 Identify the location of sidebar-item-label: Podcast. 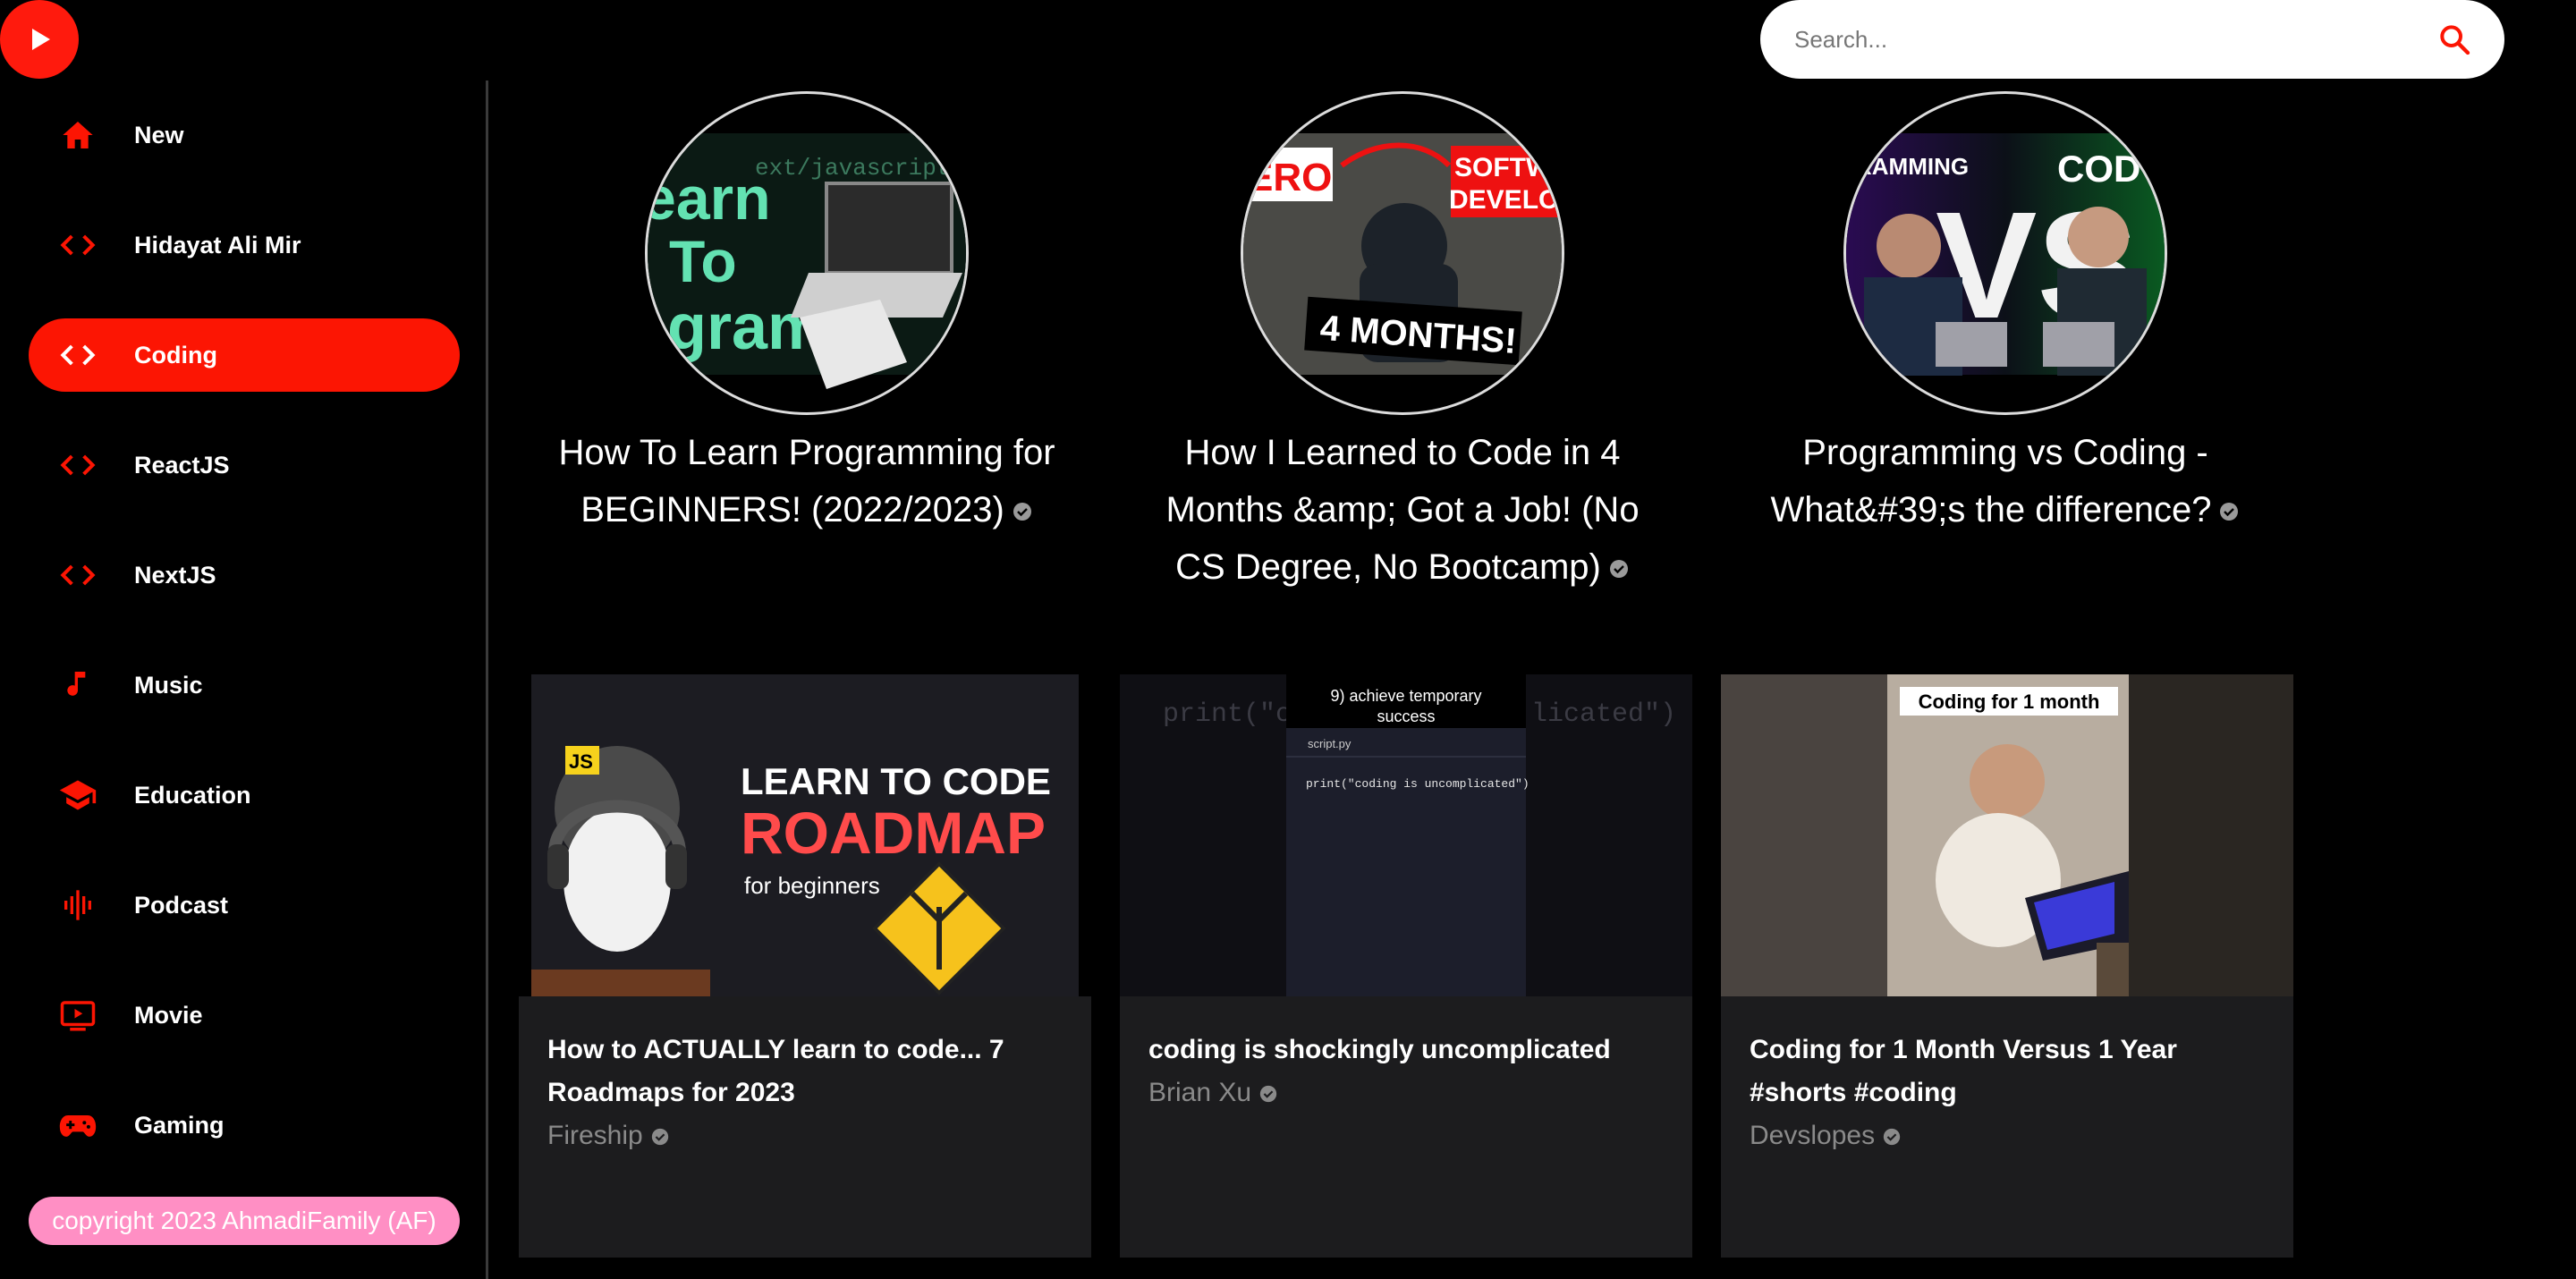
(181, 905).